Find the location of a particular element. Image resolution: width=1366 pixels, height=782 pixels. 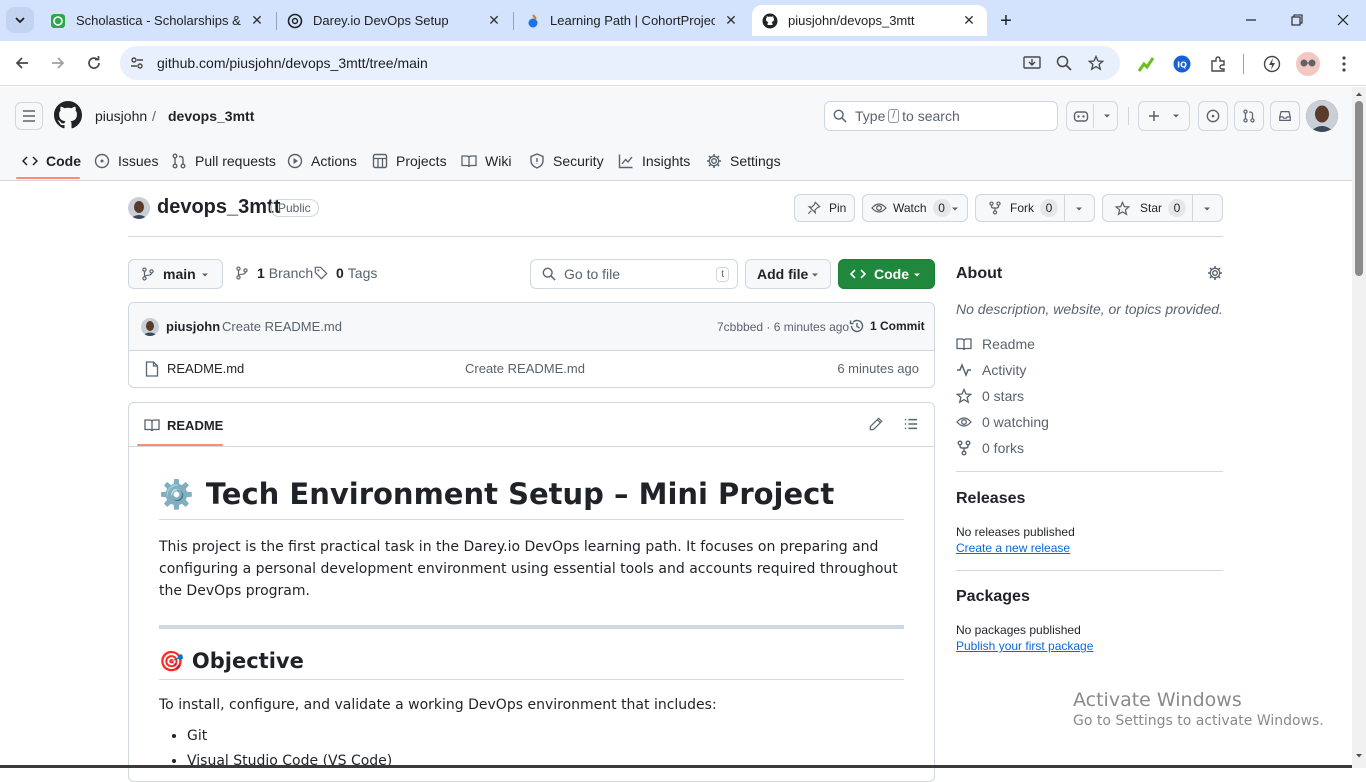

forks-link: 0 forks is located at coordinates (990, 448).